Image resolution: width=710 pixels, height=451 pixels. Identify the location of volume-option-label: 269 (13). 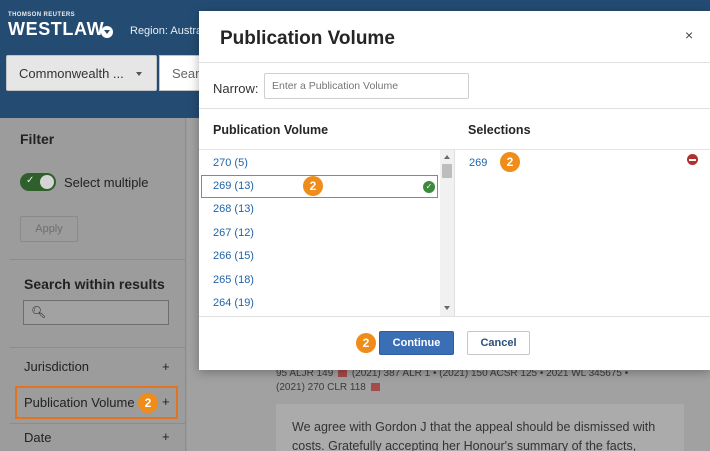
(233, 186).